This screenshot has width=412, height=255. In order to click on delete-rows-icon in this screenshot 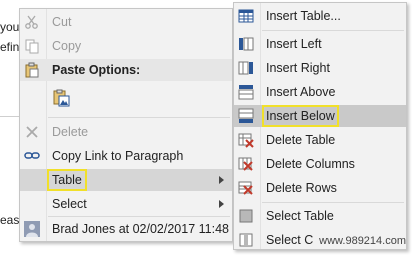, I will do `click(246, 188)`.